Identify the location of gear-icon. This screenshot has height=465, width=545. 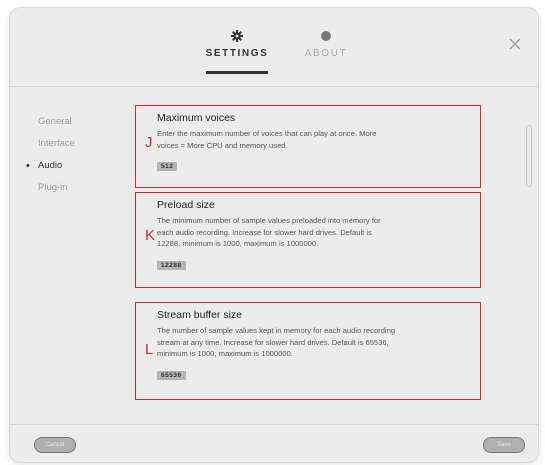
(237, 36).